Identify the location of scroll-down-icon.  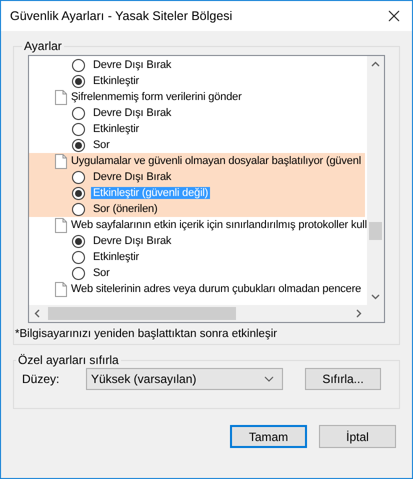
(375, 297).